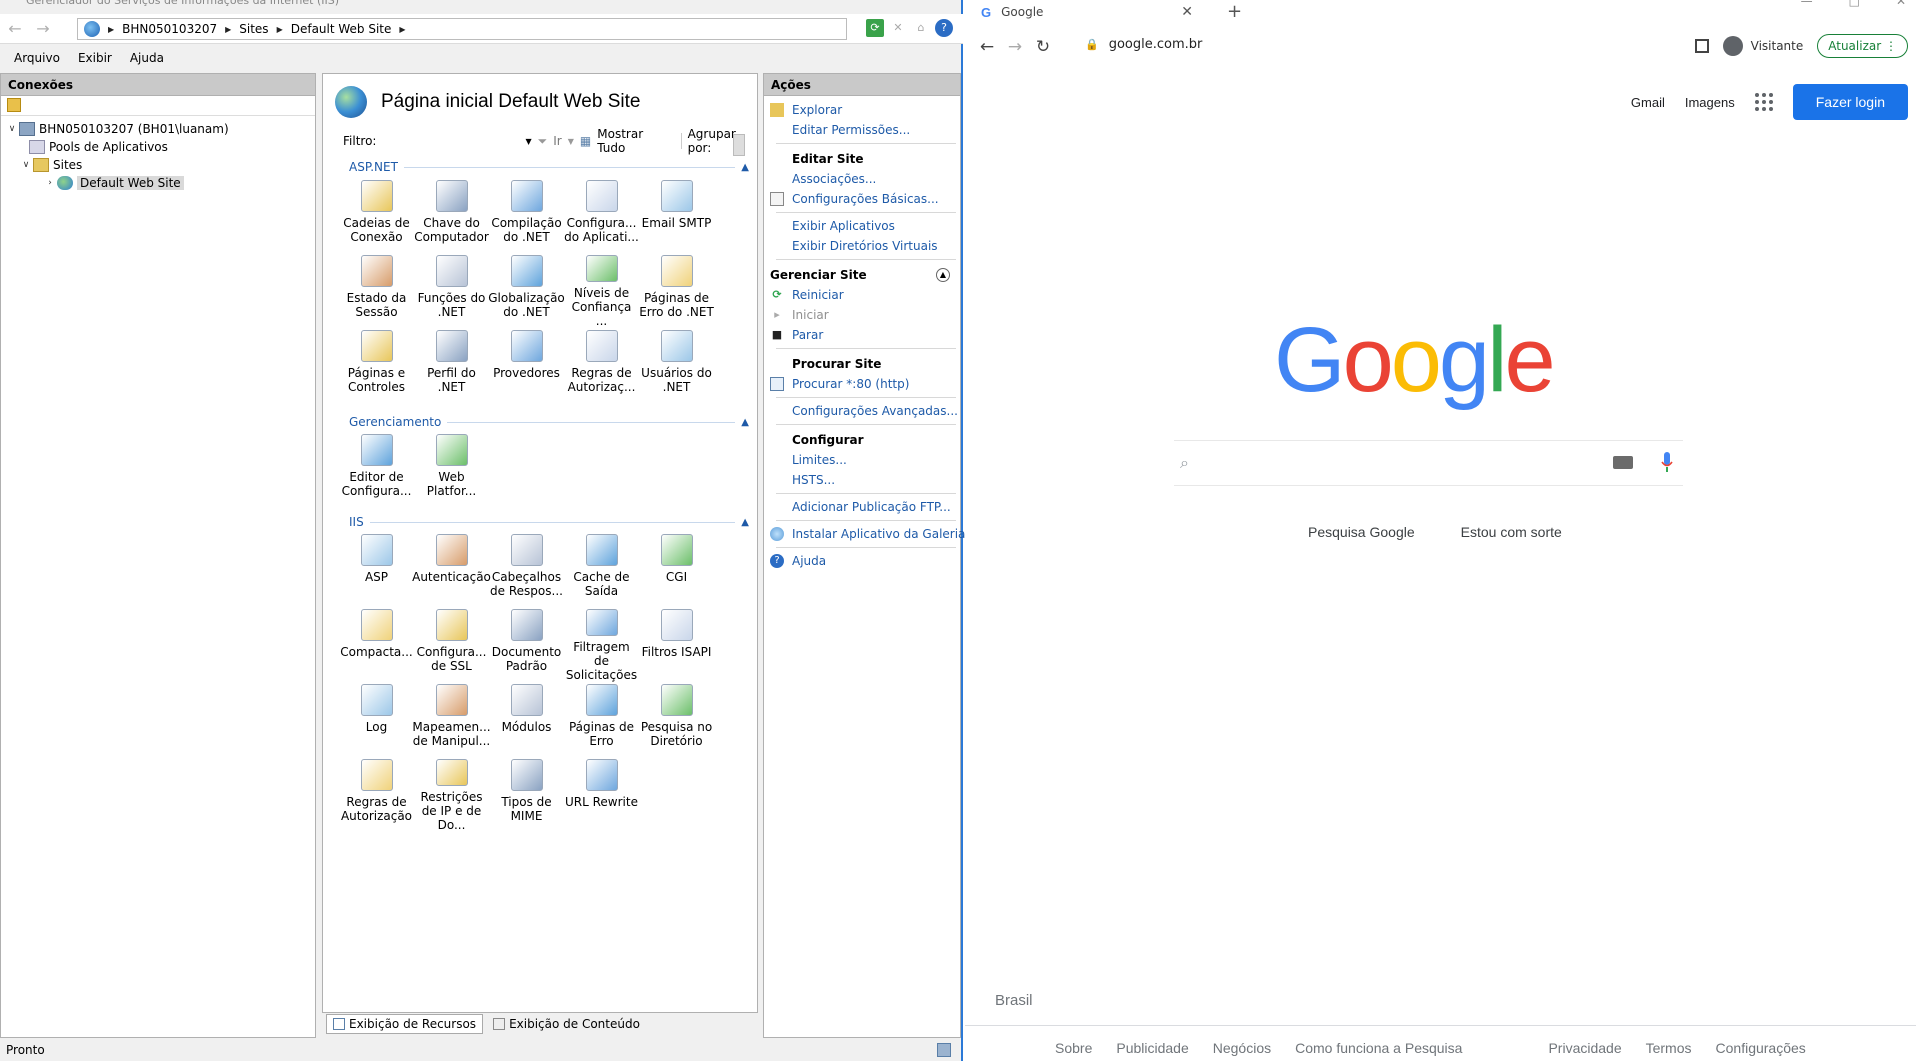  Describe the element at coordinates (376, 719) in the screenshot. I see `feature-log: Log` at that location.